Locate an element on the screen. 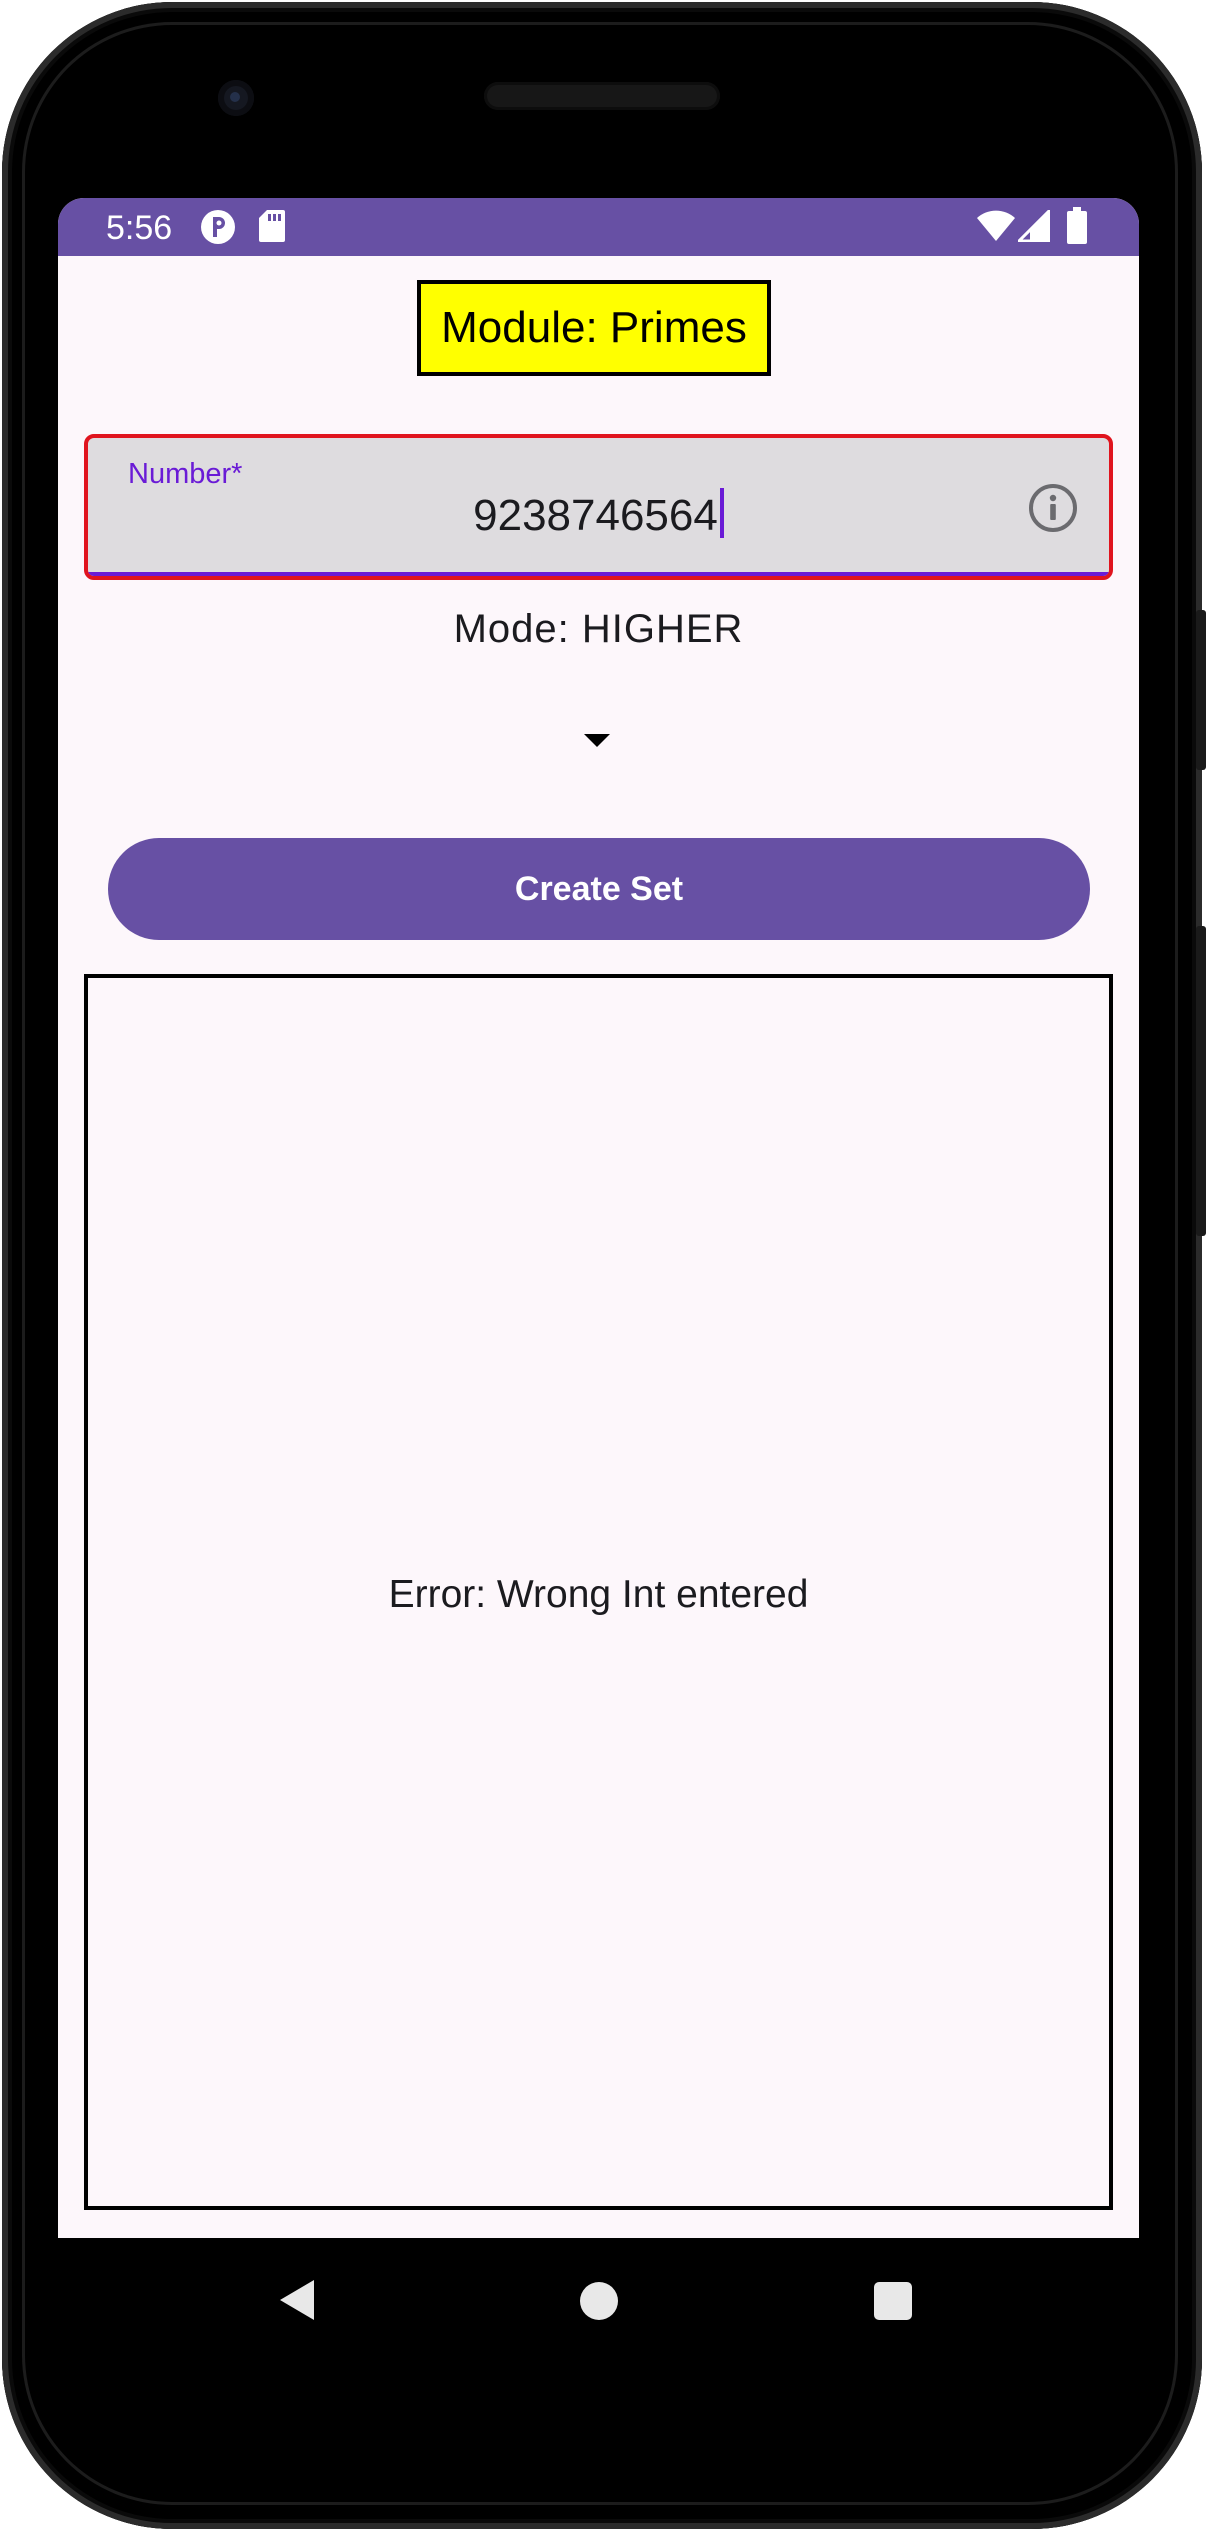  navigation-bar is located at coordinates (598, 2298).